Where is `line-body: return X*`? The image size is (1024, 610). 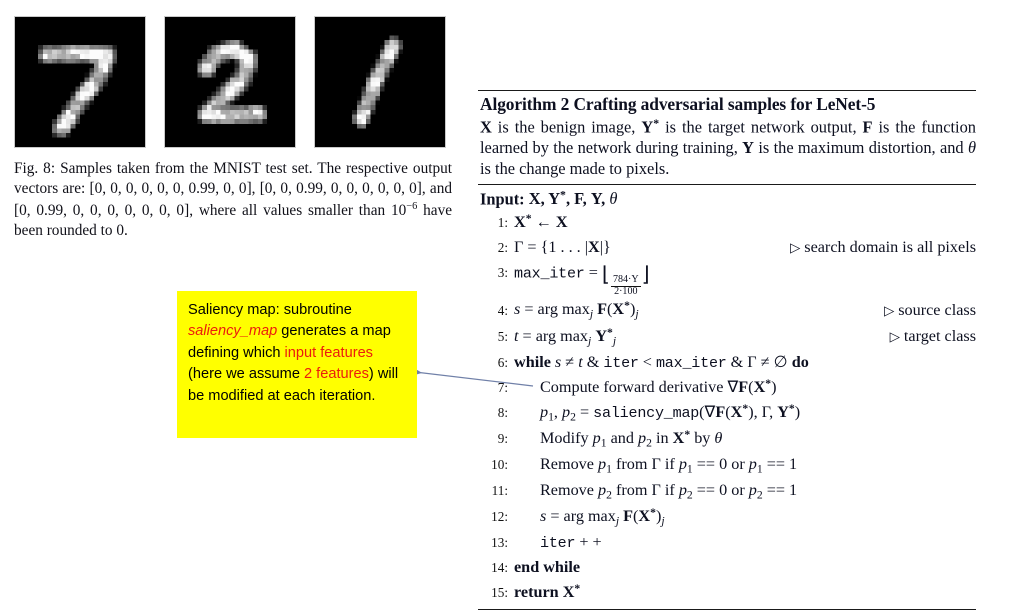
line-body: return X* is located at coordinates (547, 591).